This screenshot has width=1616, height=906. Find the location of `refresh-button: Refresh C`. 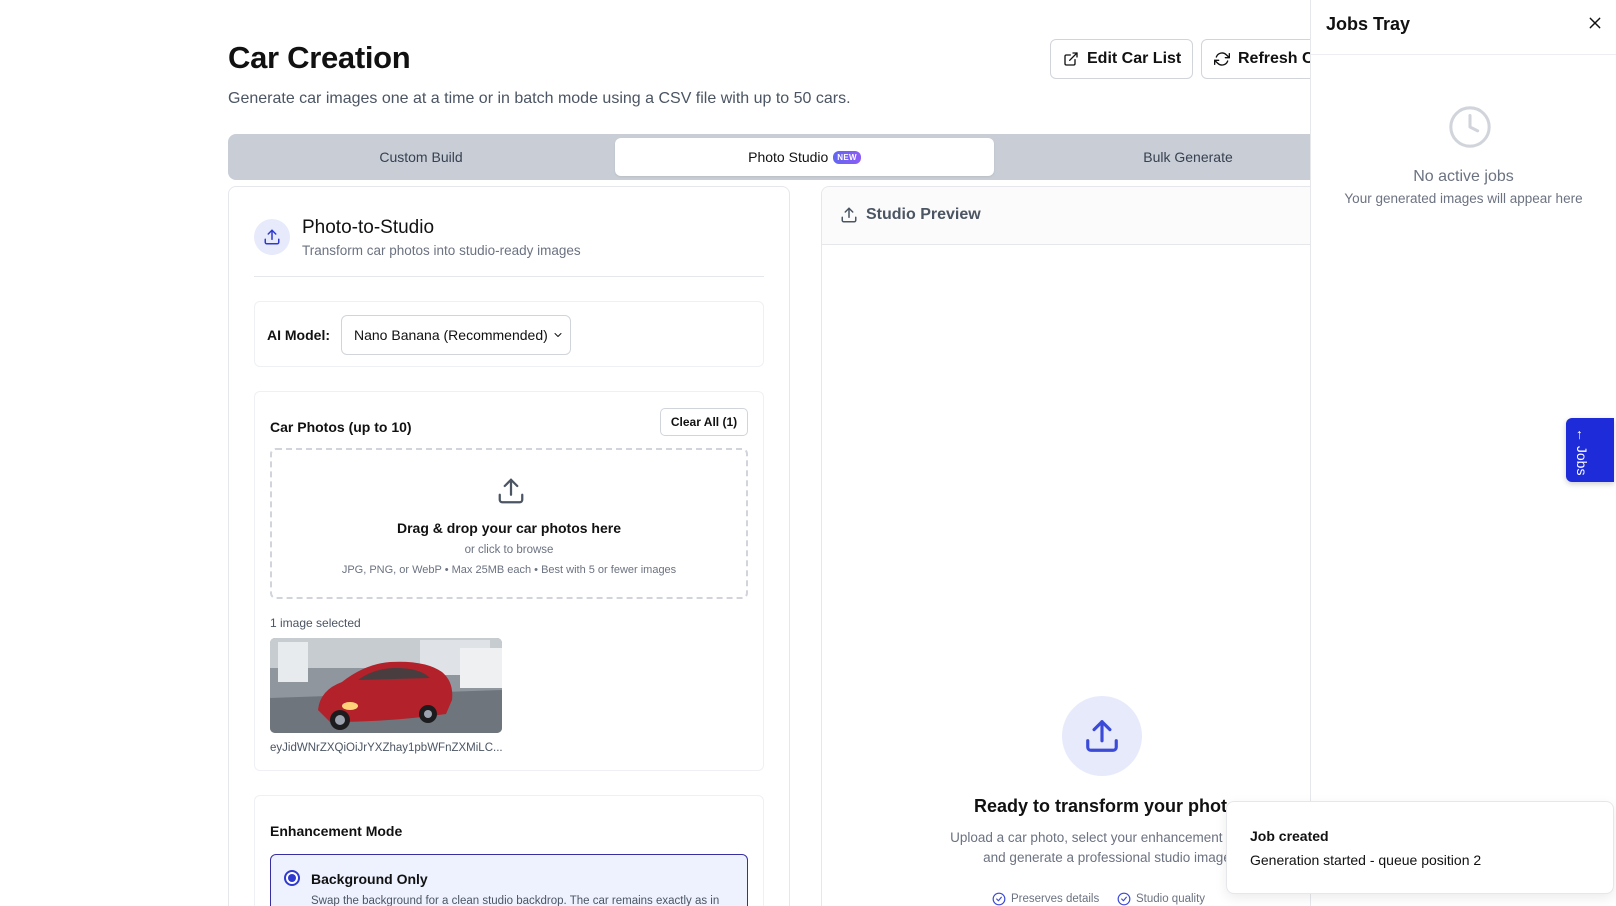

refresh-button: Refresh C is located at coordinates (1261, 59).